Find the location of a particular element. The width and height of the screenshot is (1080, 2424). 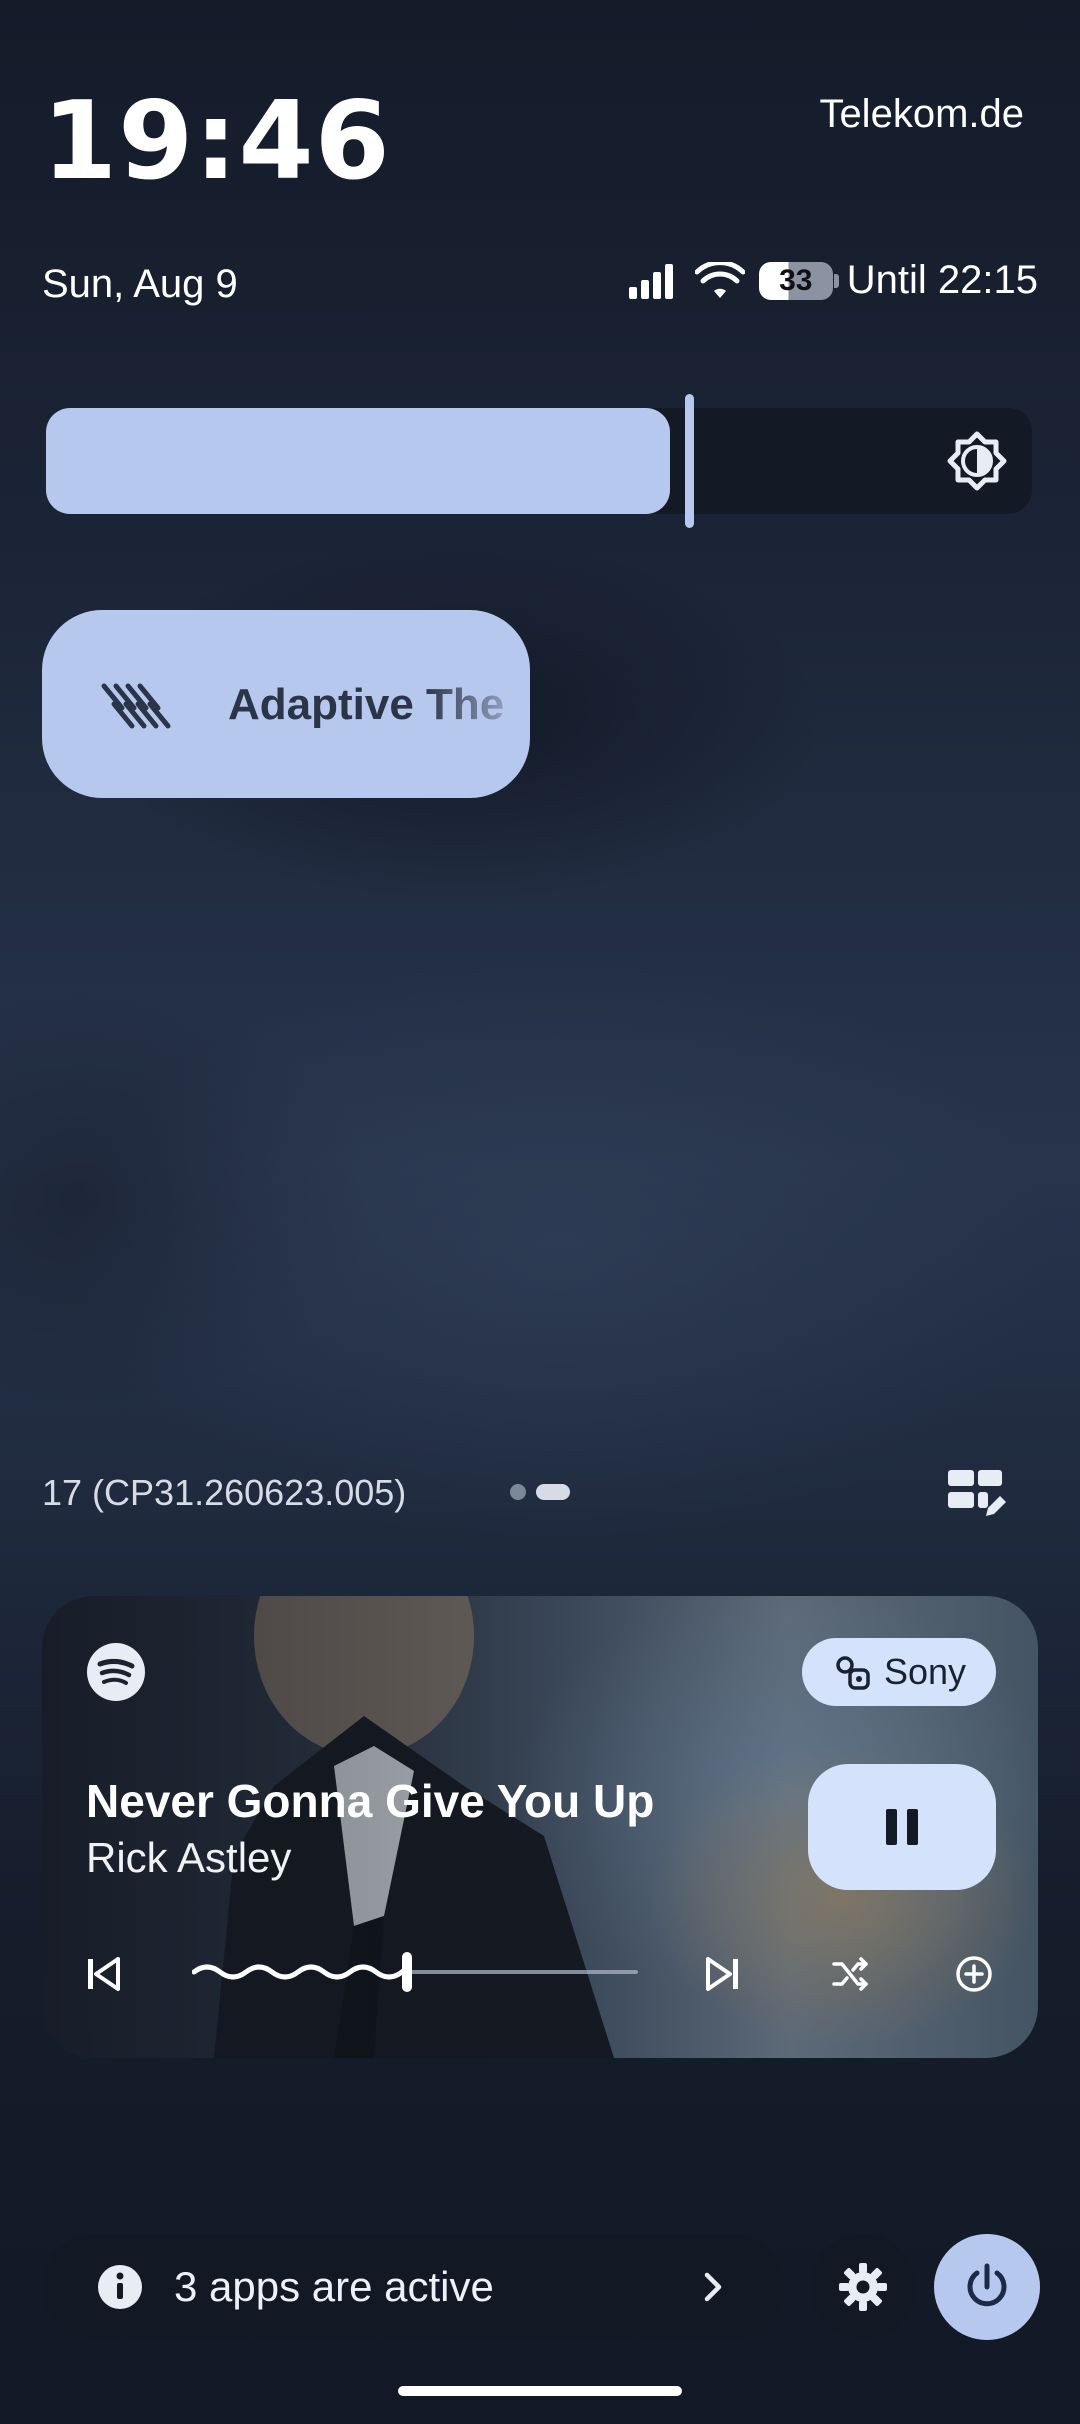

power-icon is located at coordinates (987, 2285).